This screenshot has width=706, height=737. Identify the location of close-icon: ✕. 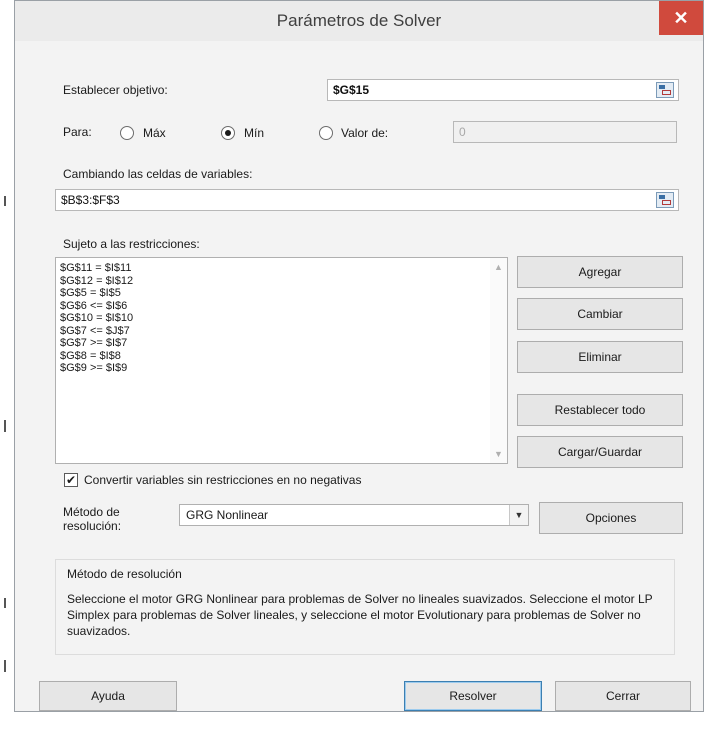
(681, 18).